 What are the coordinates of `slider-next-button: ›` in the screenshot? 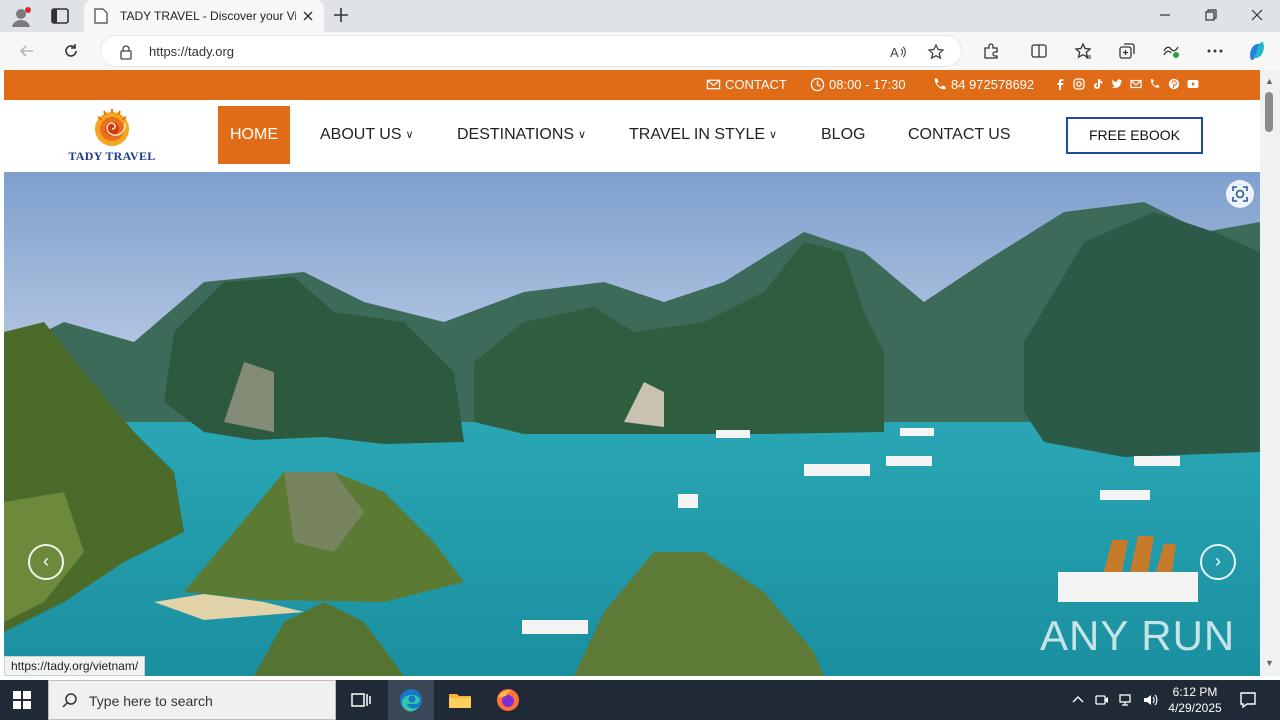 It's located at (1218, 562).